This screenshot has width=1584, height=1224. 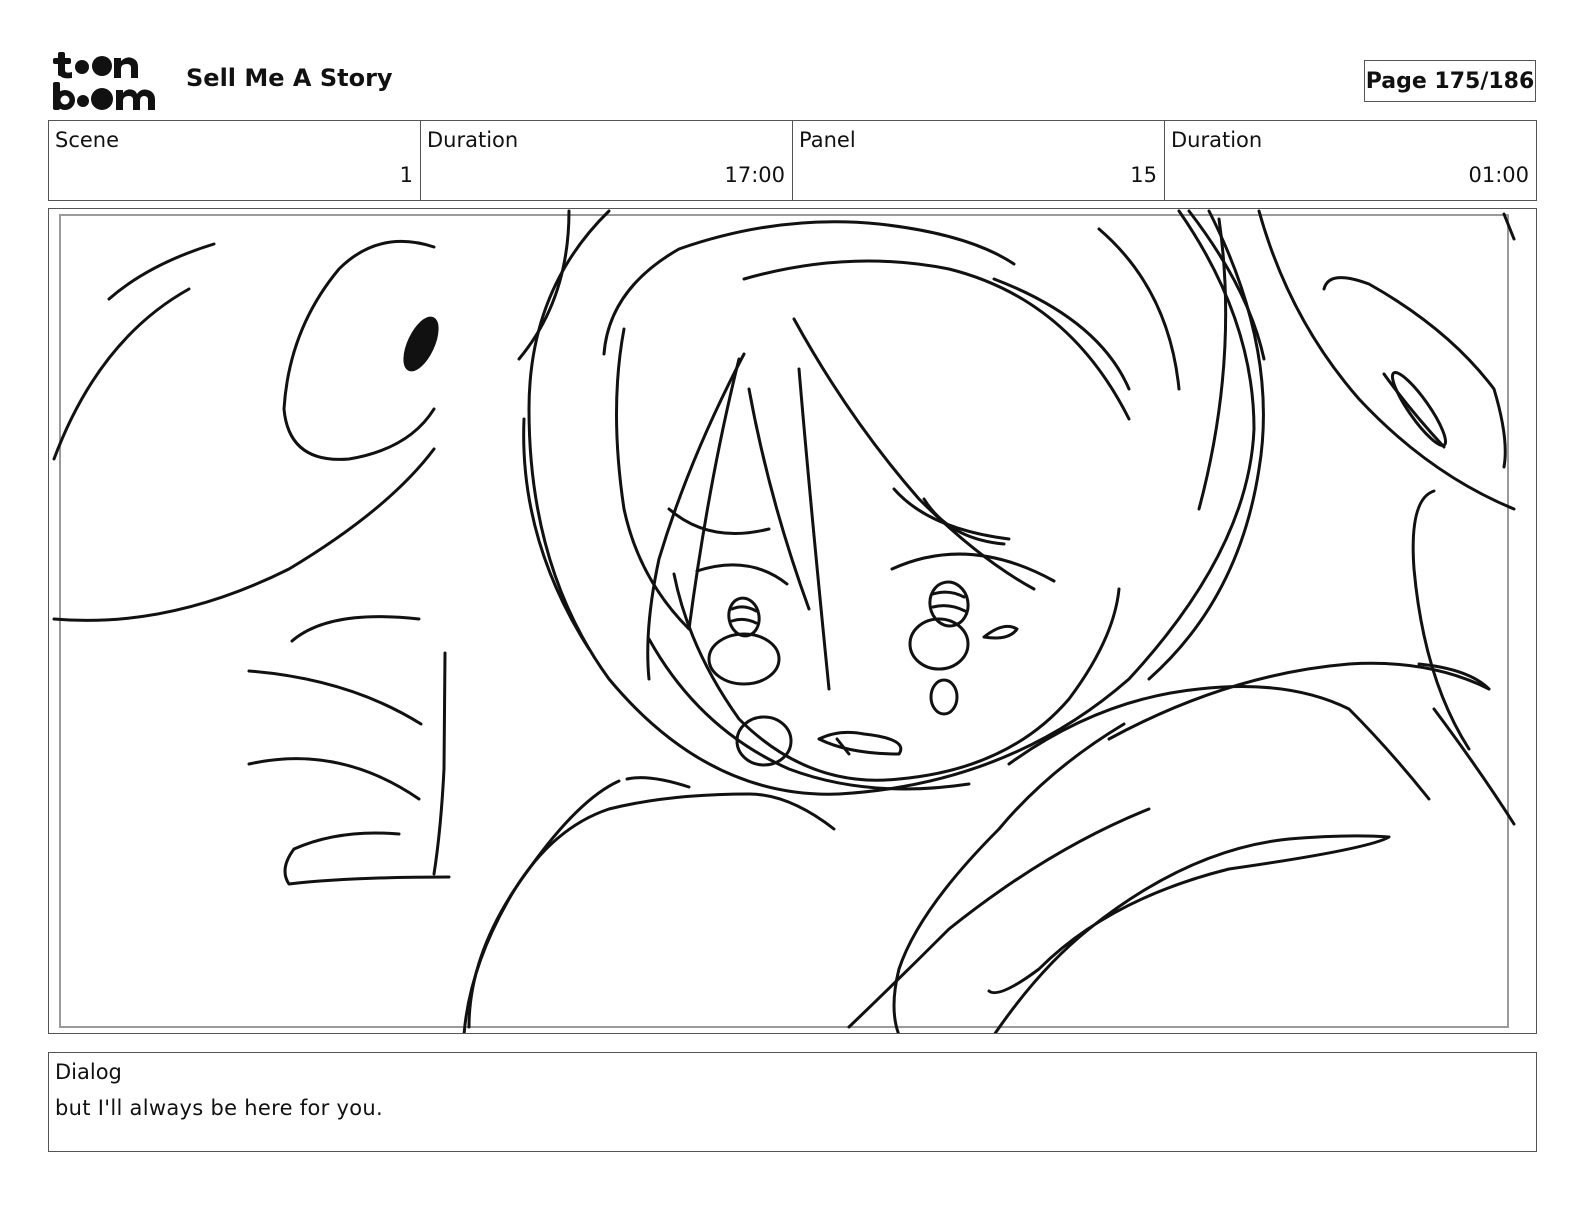 What do you see at coordinates (87, 140) in the screenshot?
I see `scene-label: Scene` at bounding box center [87, 140].